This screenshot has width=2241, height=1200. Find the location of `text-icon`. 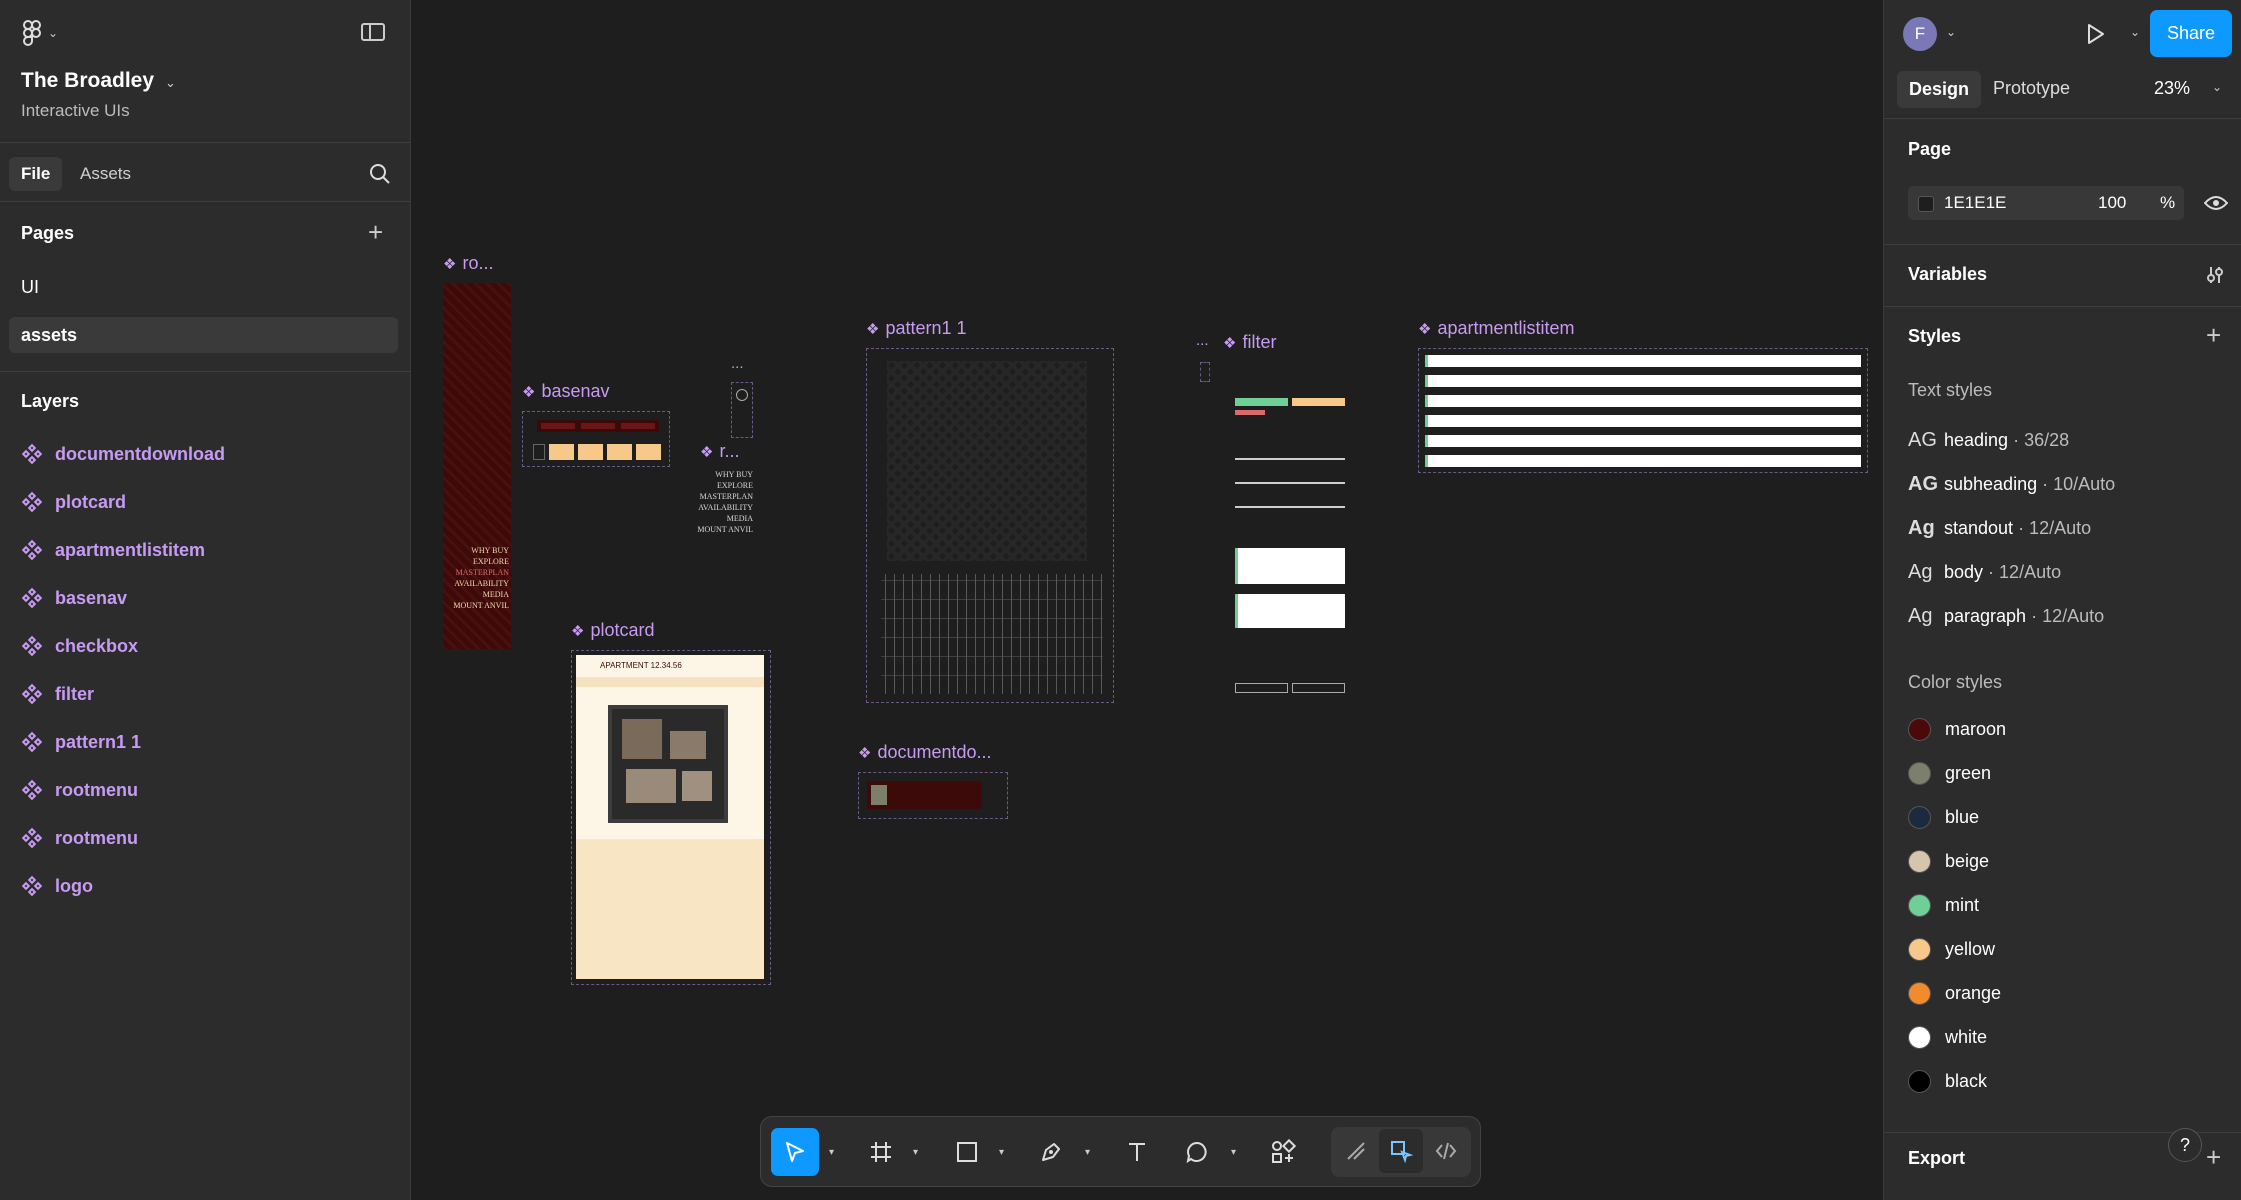

text-icon is located at coordinates (1137, 1152).